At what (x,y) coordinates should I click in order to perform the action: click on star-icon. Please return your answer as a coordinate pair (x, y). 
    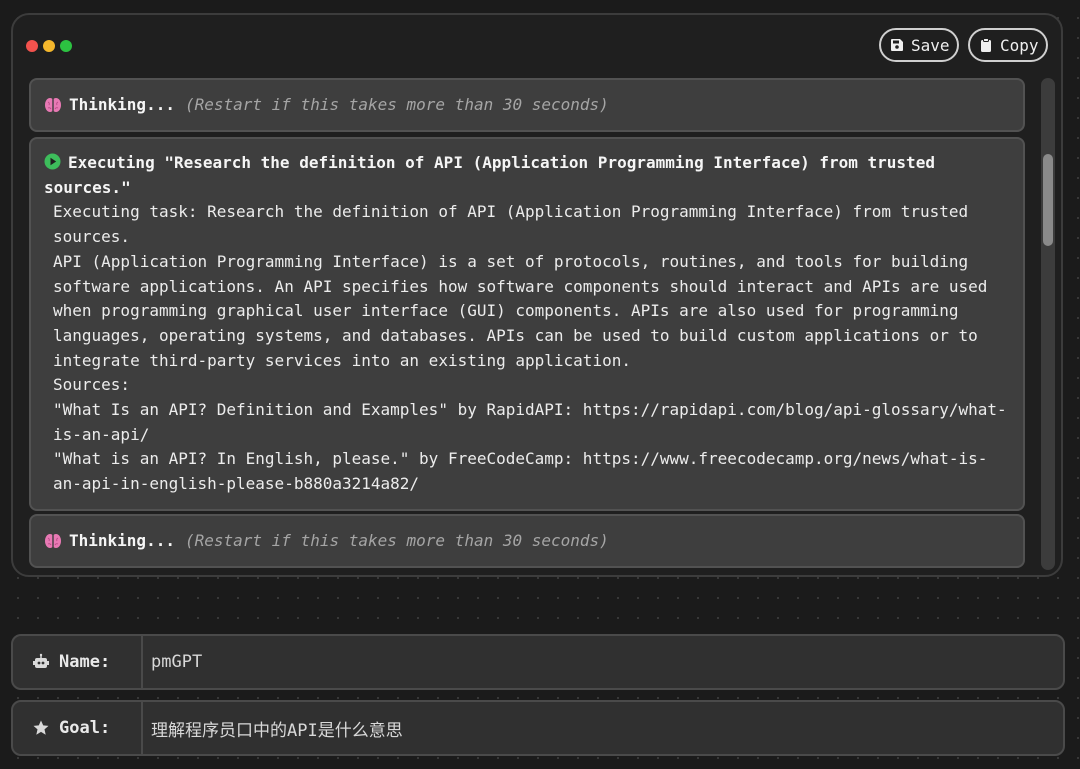
    Looking at the image, I should click on (41, 728).